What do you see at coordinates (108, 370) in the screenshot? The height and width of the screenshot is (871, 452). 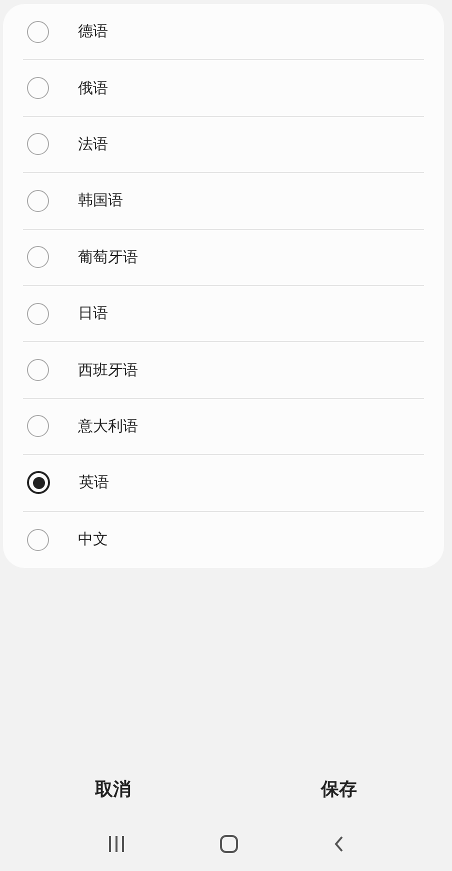 I see `language-label: 西班牙语` at bounding box center [108, 370].